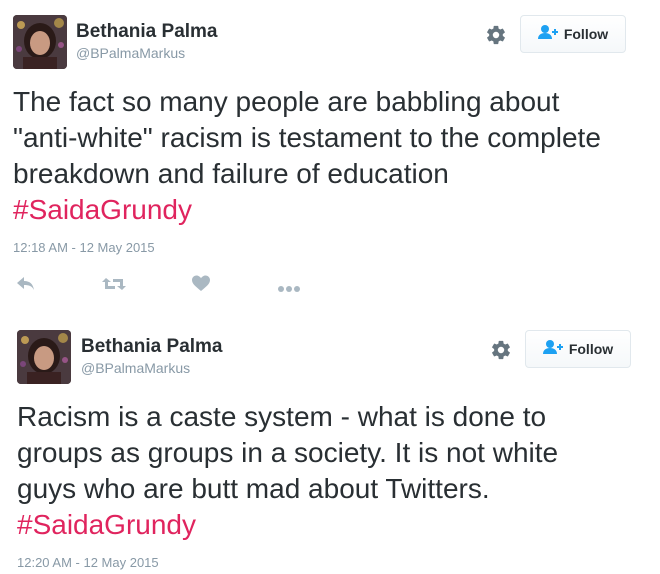 This screenshot has width=660, height=574. What do you see at coordinates (231, 173) in the screenshot?
I see `tweet-text-line: breakdown and failure of education` at bounding box center [231, 173].